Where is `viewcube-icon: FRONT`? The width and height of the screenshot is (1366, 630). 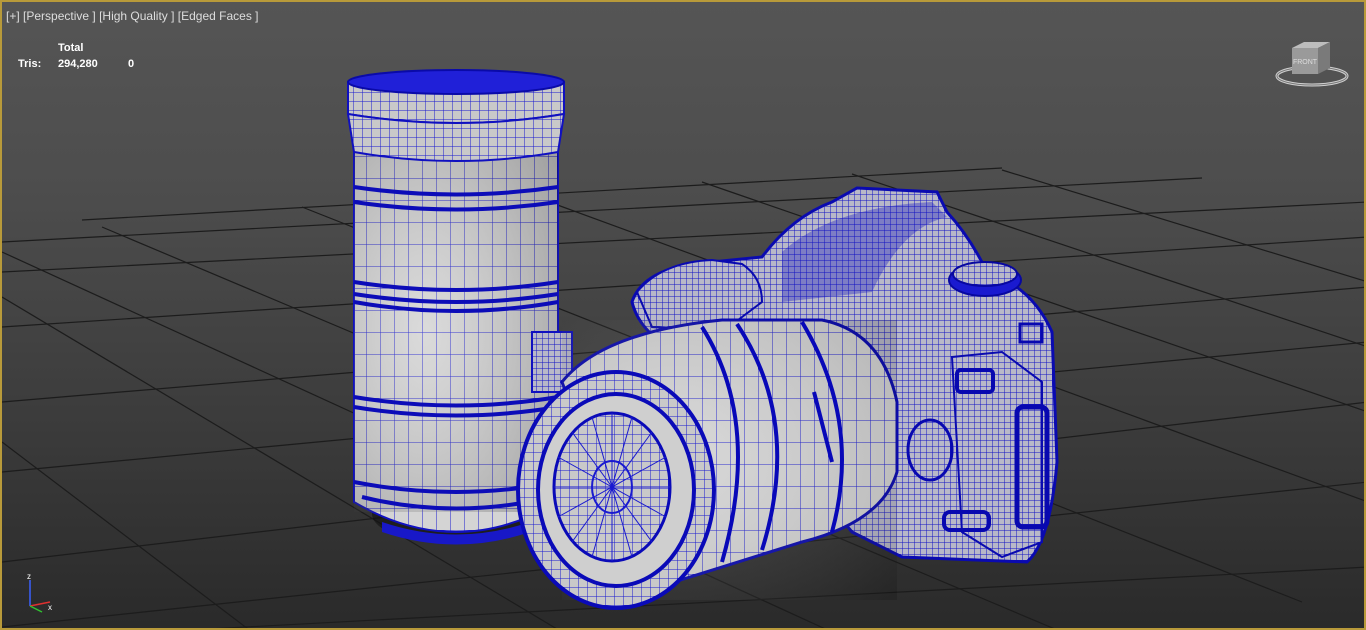
viewcube-icon: FRONT is located at coordinates (1312, 65).